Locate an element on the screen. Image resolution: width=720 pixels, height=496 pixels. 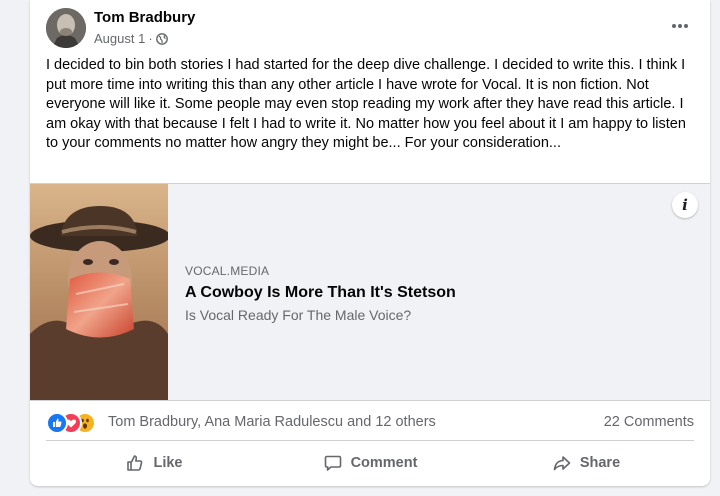
avatar-photo is located at coordinates (66, 28).